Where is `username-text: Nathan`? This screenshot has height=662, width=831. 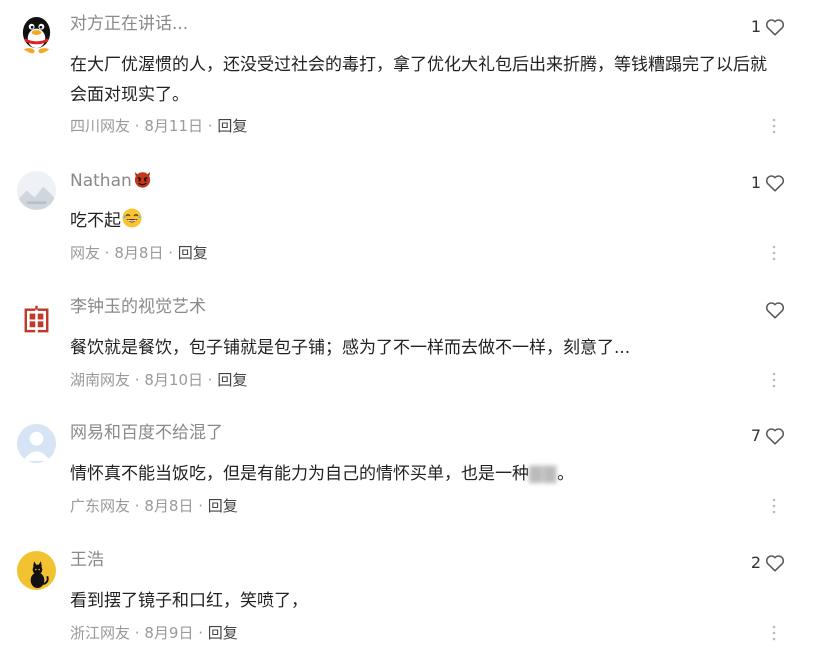 username-text: Nathan is located at coordinates (101, 181).